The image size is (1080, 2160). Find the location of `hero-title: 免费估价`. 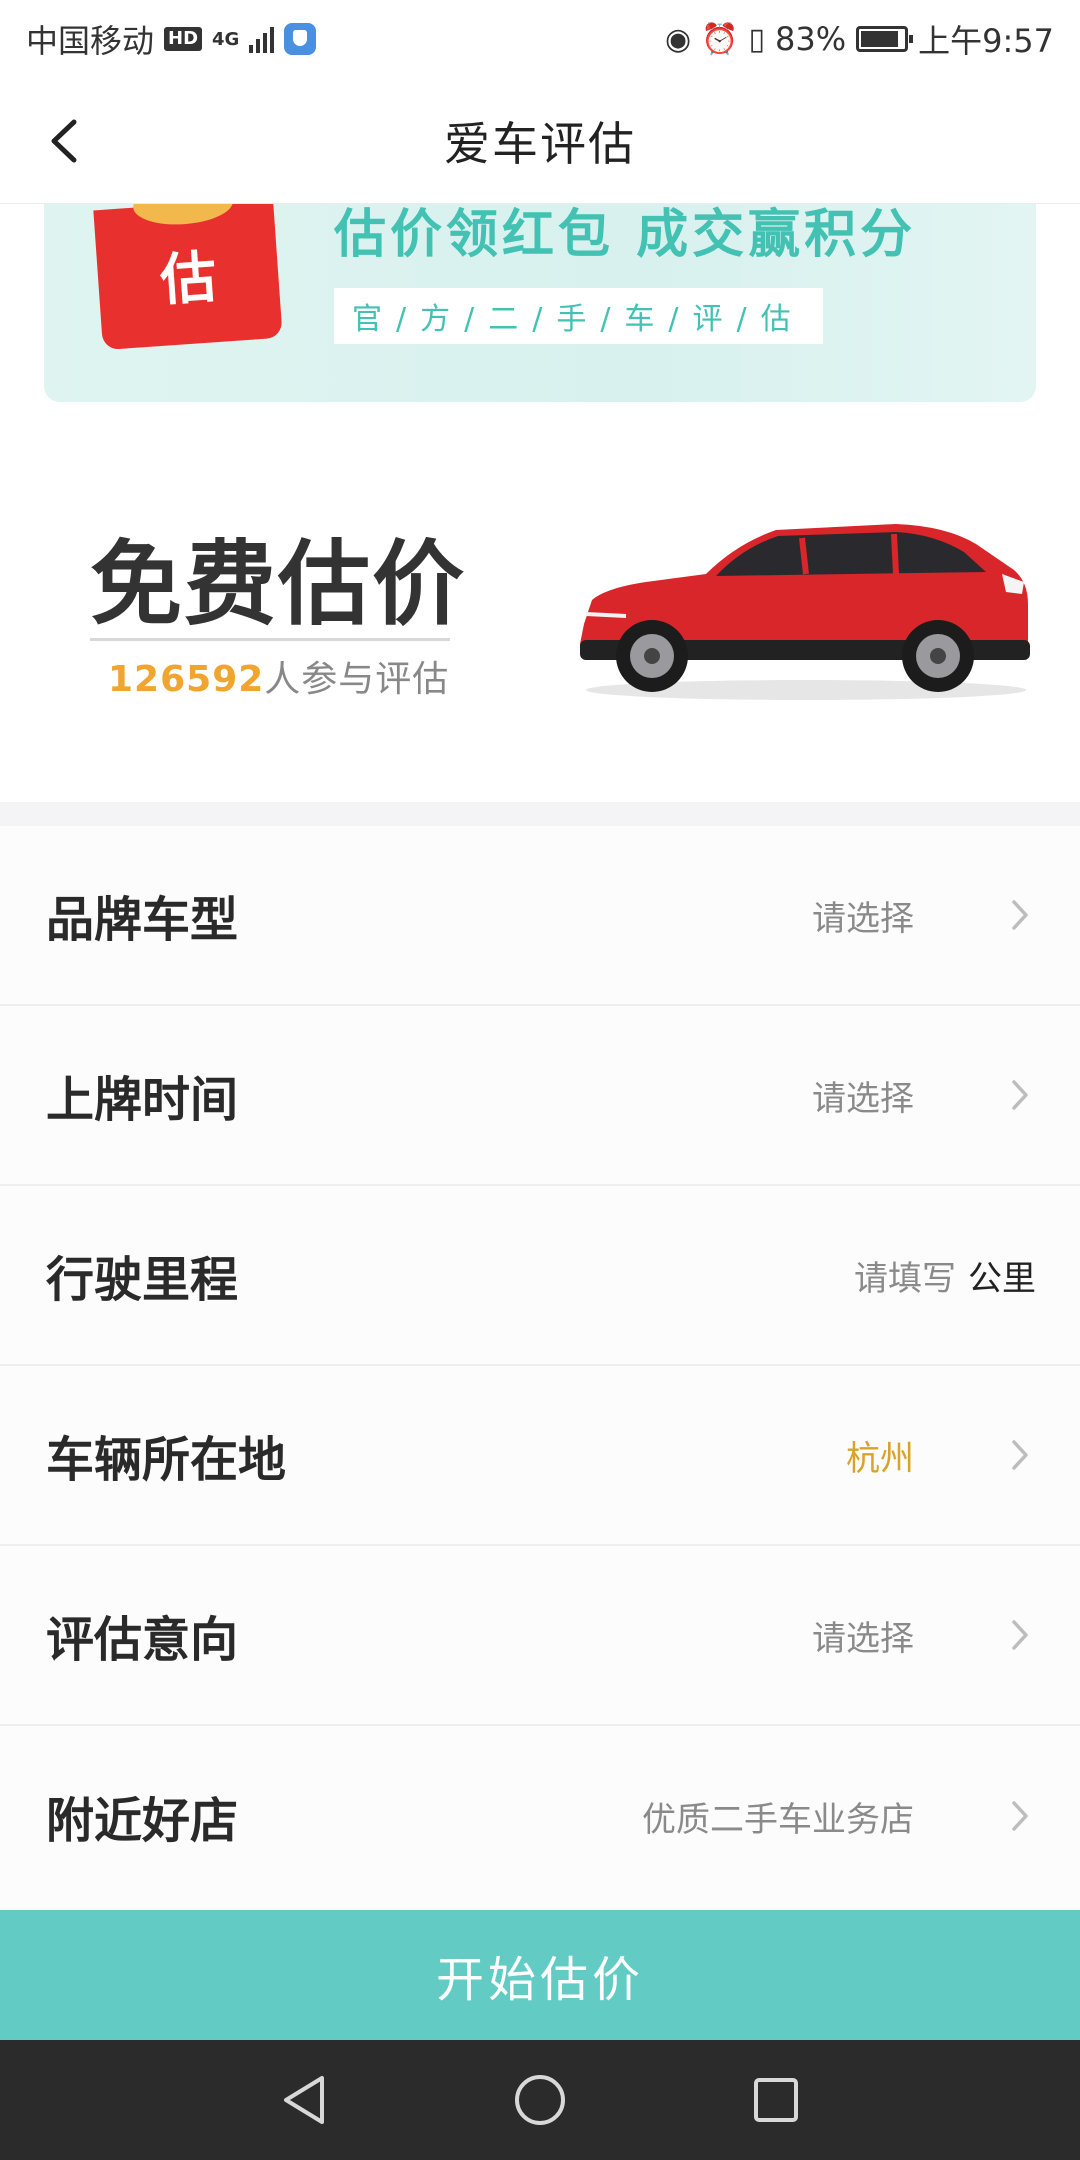

hero-title: 免费估价 is located at coordinates (278, 584).